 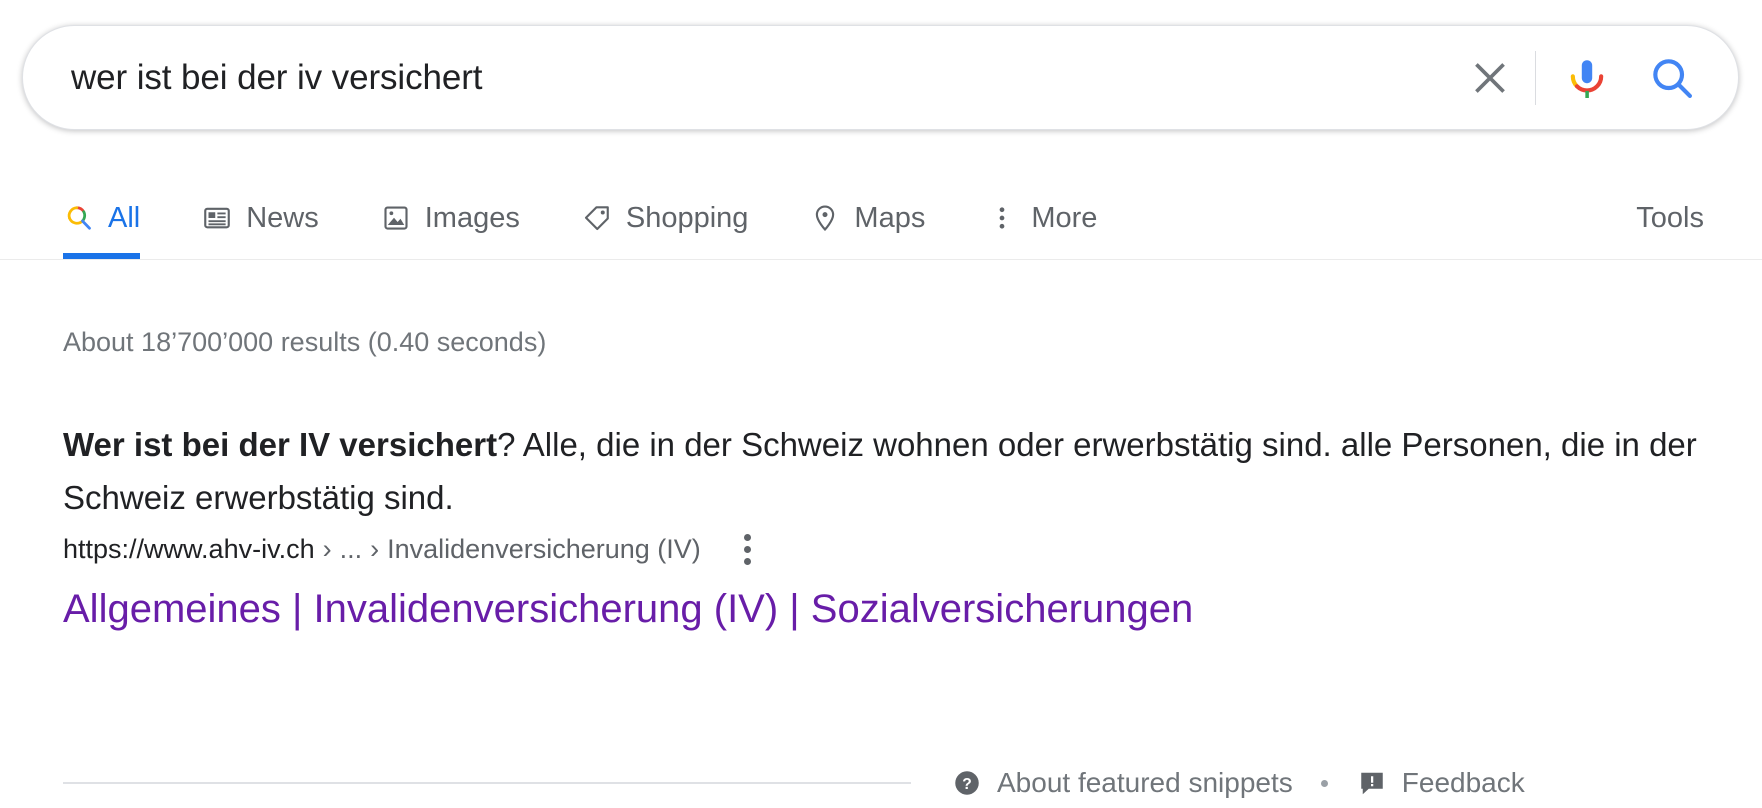 I want to click on result-stats: About 18’700’000 results (0.40 seconds), so click(x=305, y=342).